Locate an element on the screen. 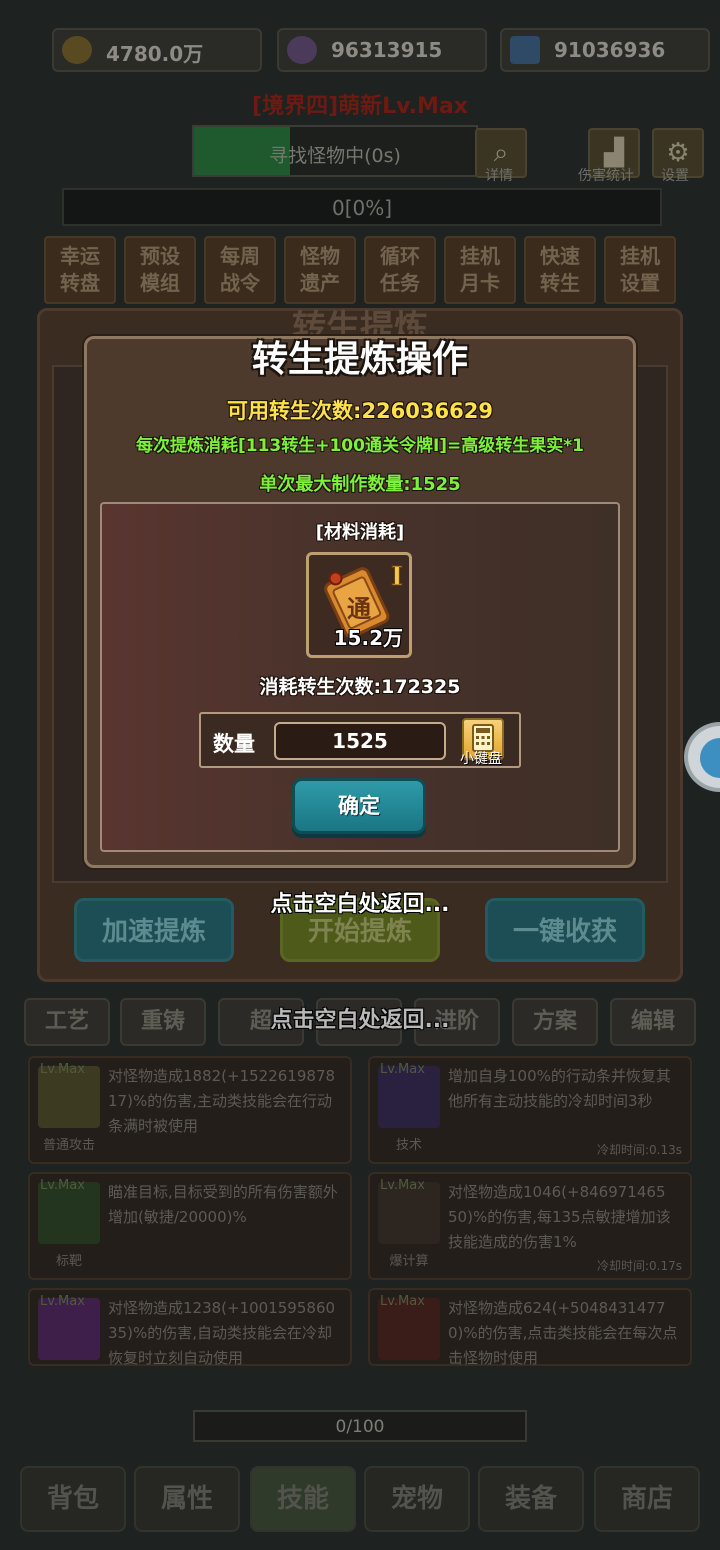 The height and width of the screenshot is (1550, 720). nav-shop: 商店 is located at coordinates (647, 1499).